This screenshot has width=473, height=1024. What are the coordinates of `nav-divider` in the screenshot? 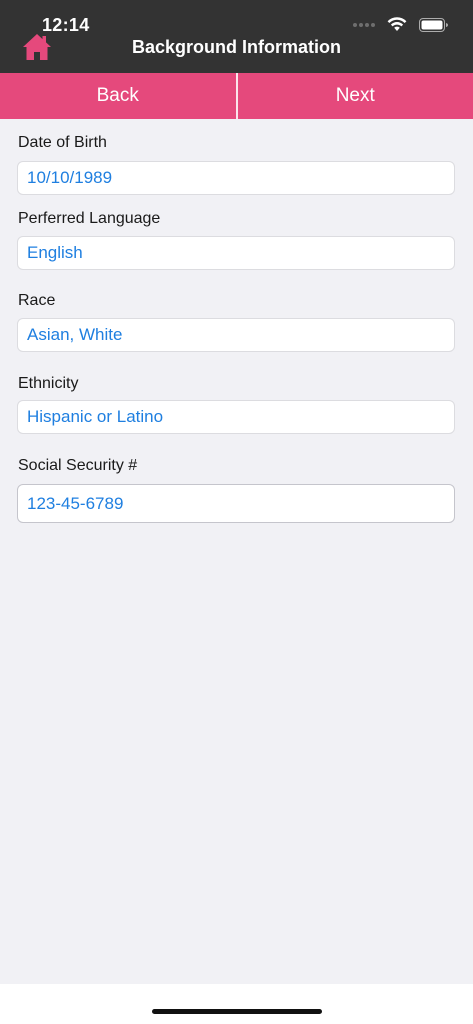 It's located at (236, 96).